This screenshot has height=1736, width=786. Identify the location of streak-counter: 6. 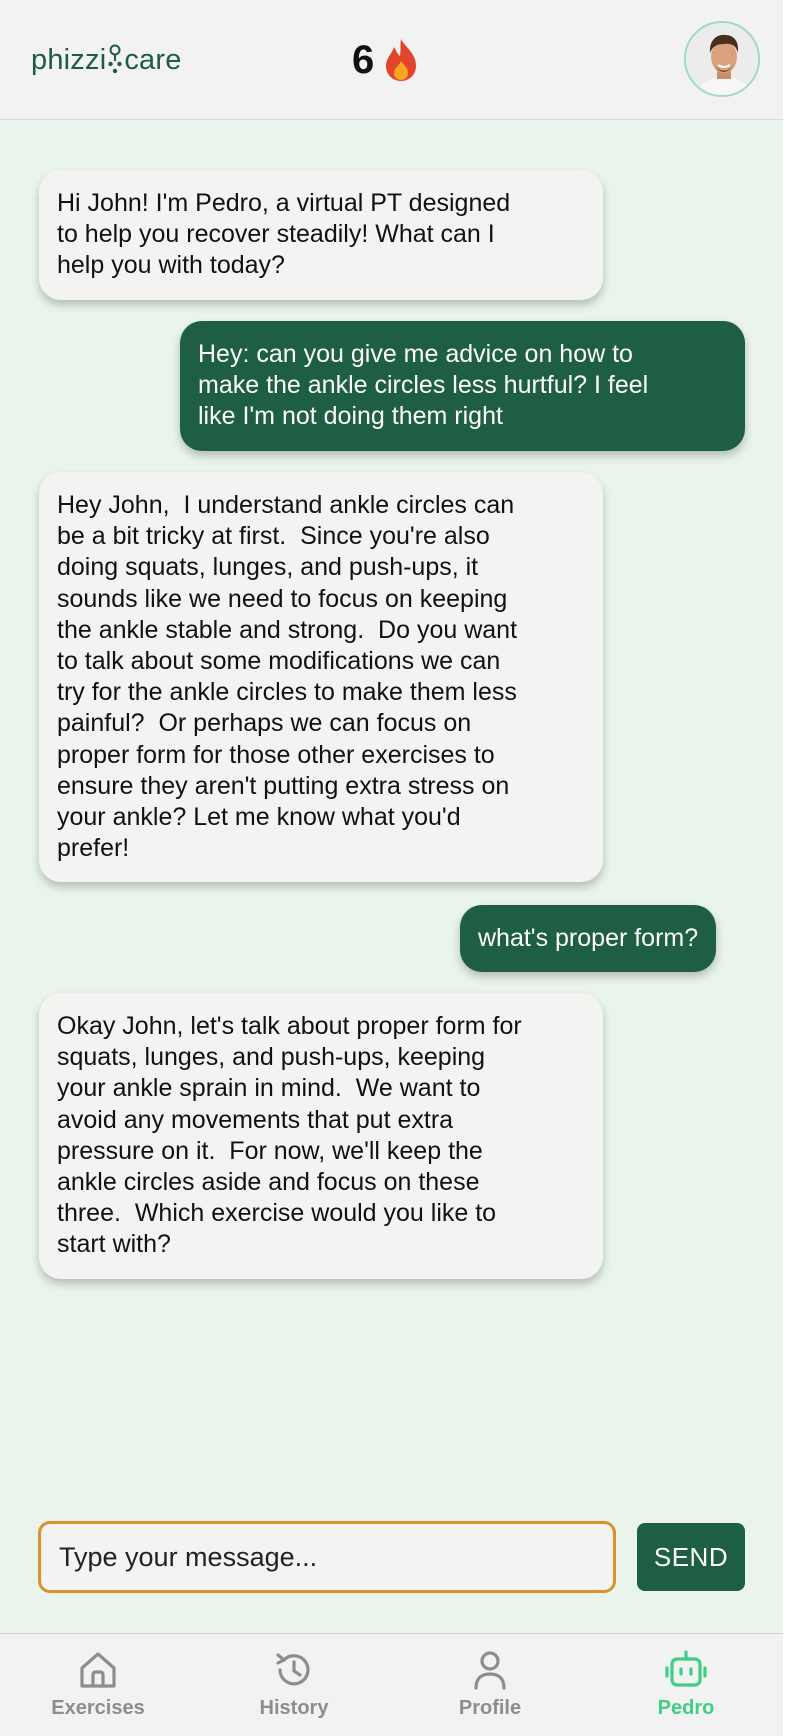
(386, 60).